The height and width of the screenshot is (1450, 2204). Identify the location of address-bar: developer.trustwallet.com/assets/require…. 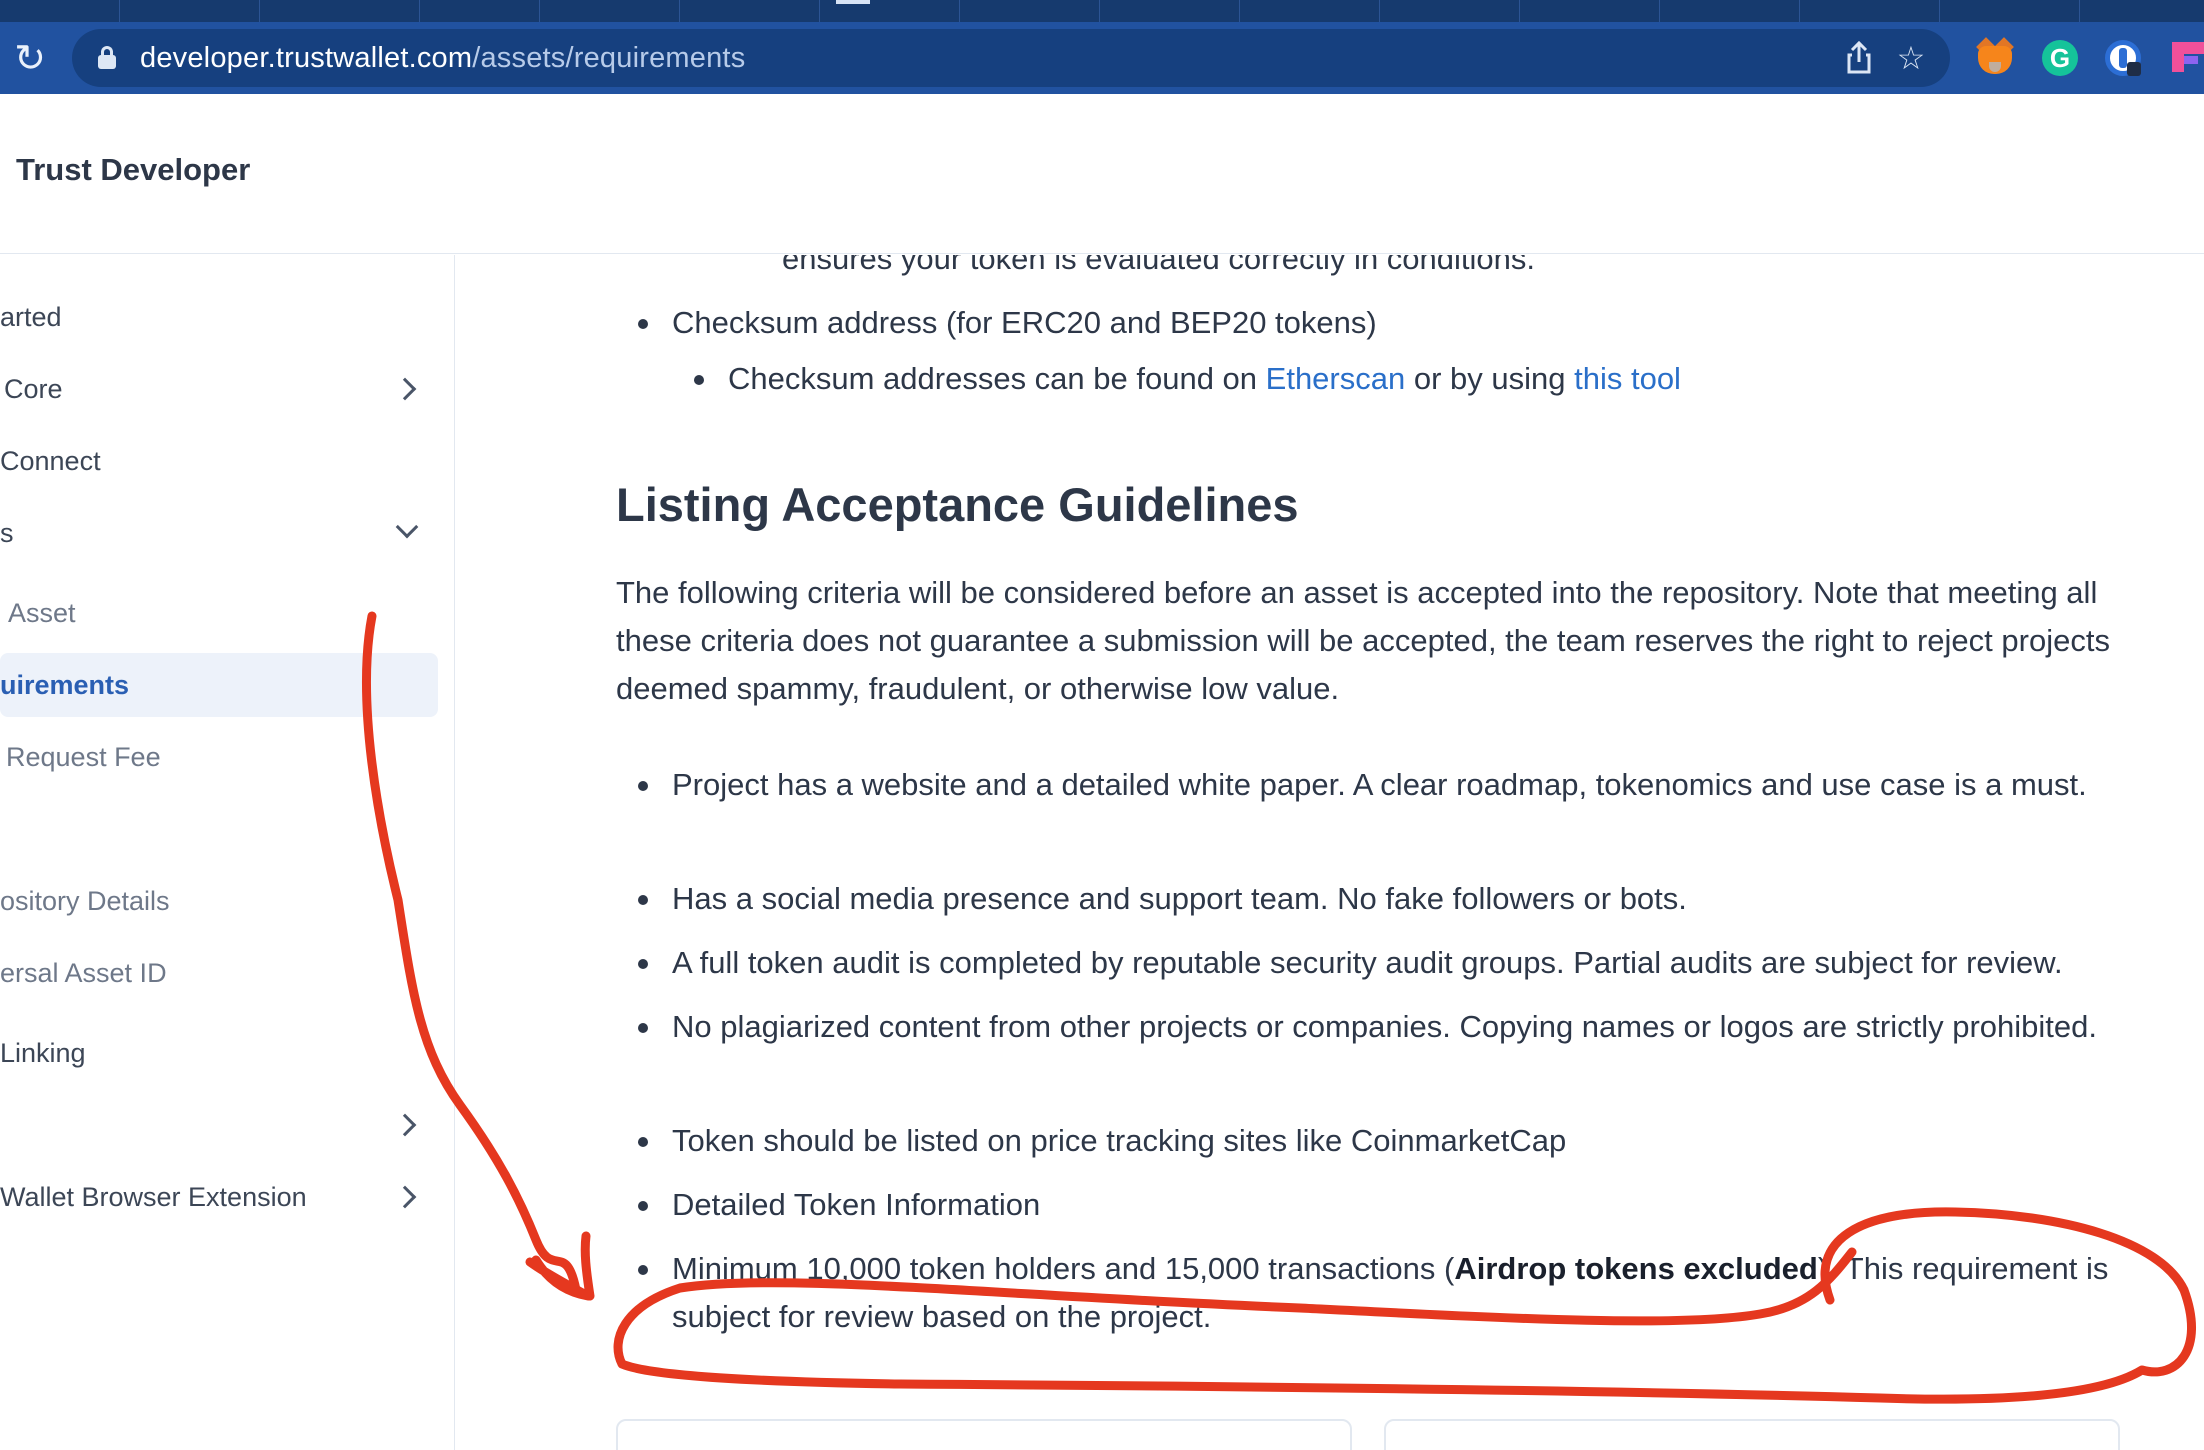
(1011, 58).